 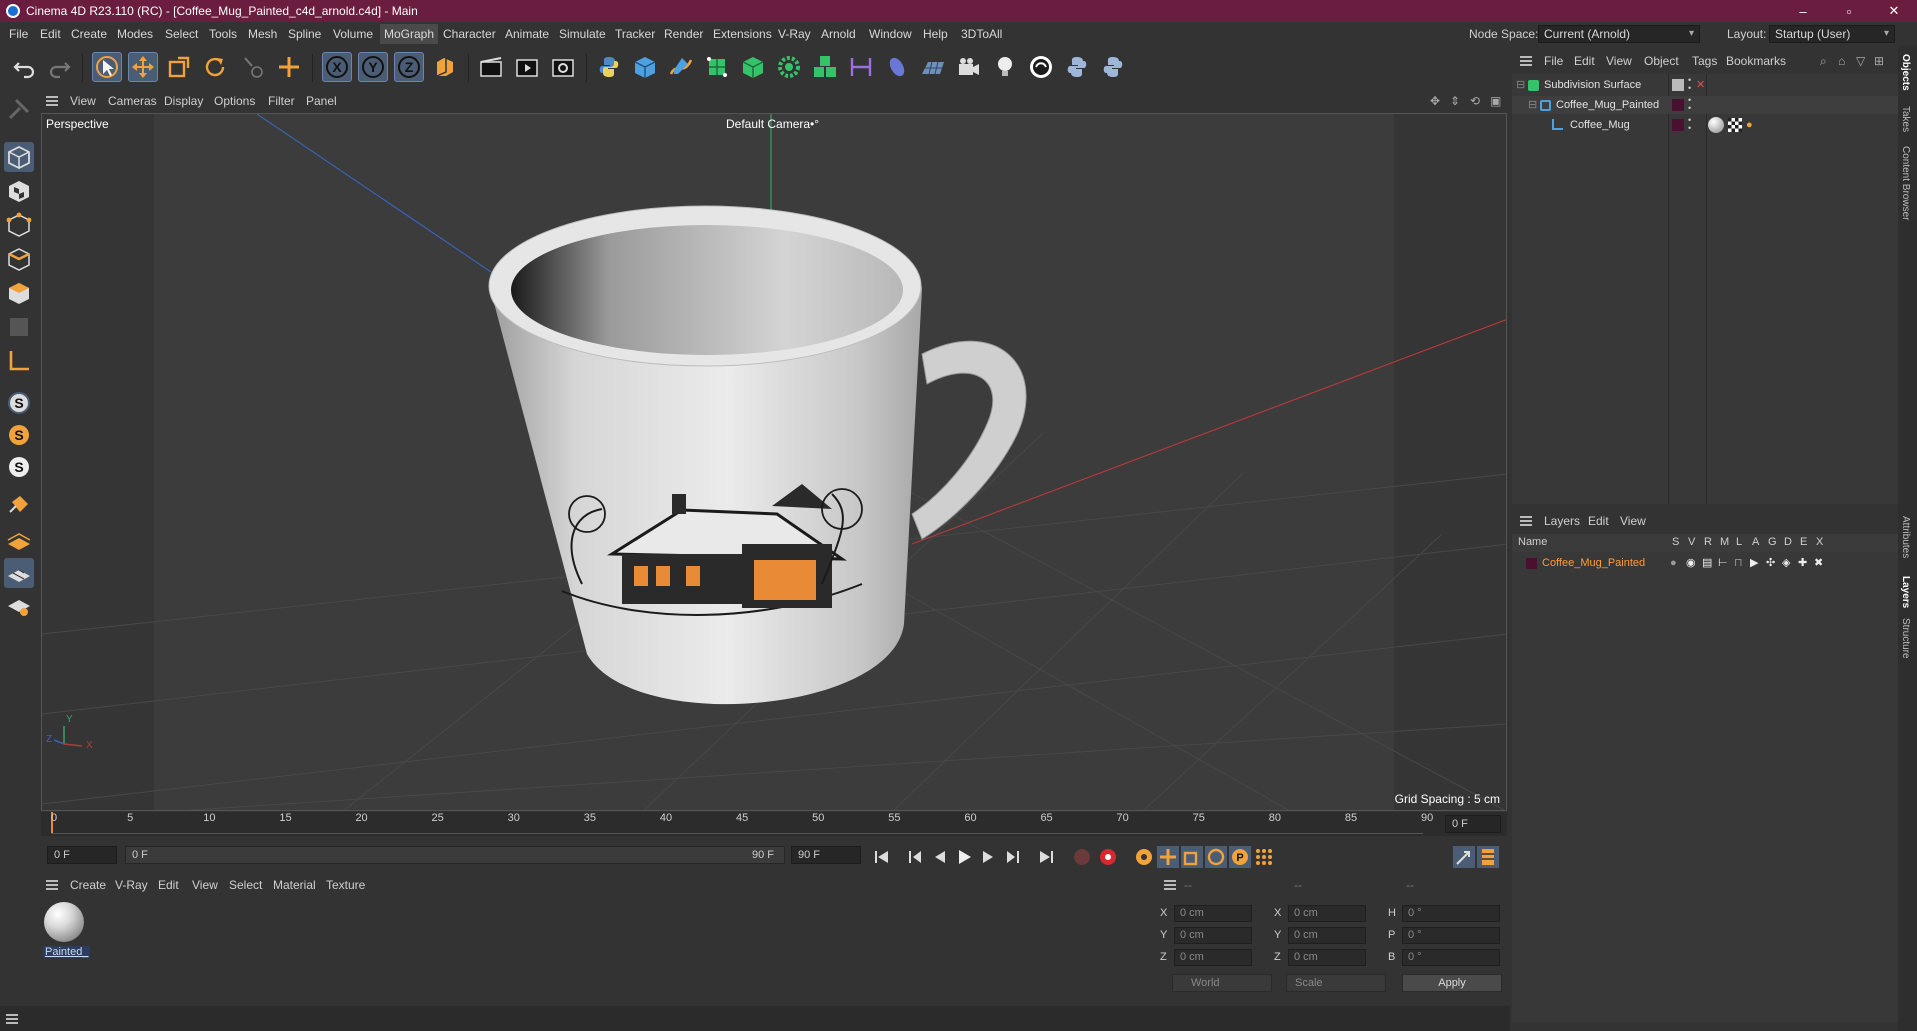 What do you see at coordinates (609, 67) in the screenshot?
I see `python-script-button` at bounding box center [609, 67].